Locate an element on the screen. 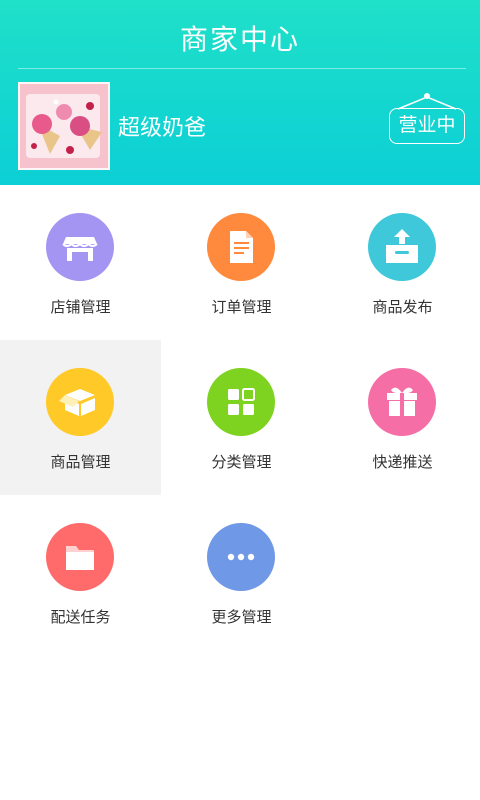 The width and height of the screenshot is (480, 800). menu-item-product-publish: 商品发布 is located at coordinates (401, 262).